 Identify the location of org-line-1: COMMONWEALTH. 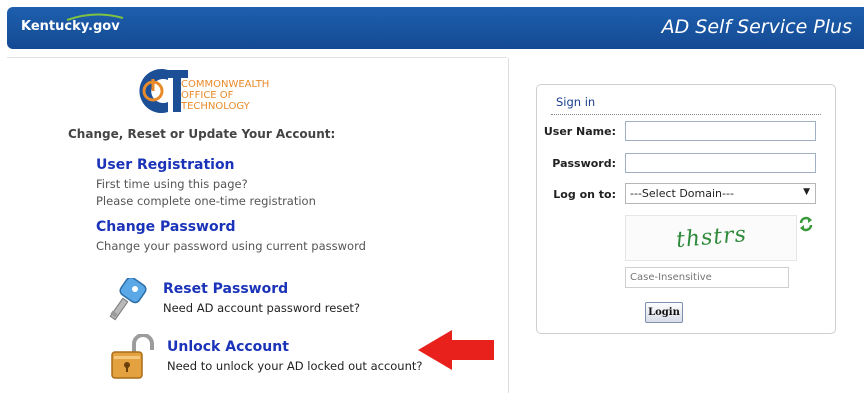
(225, 84).